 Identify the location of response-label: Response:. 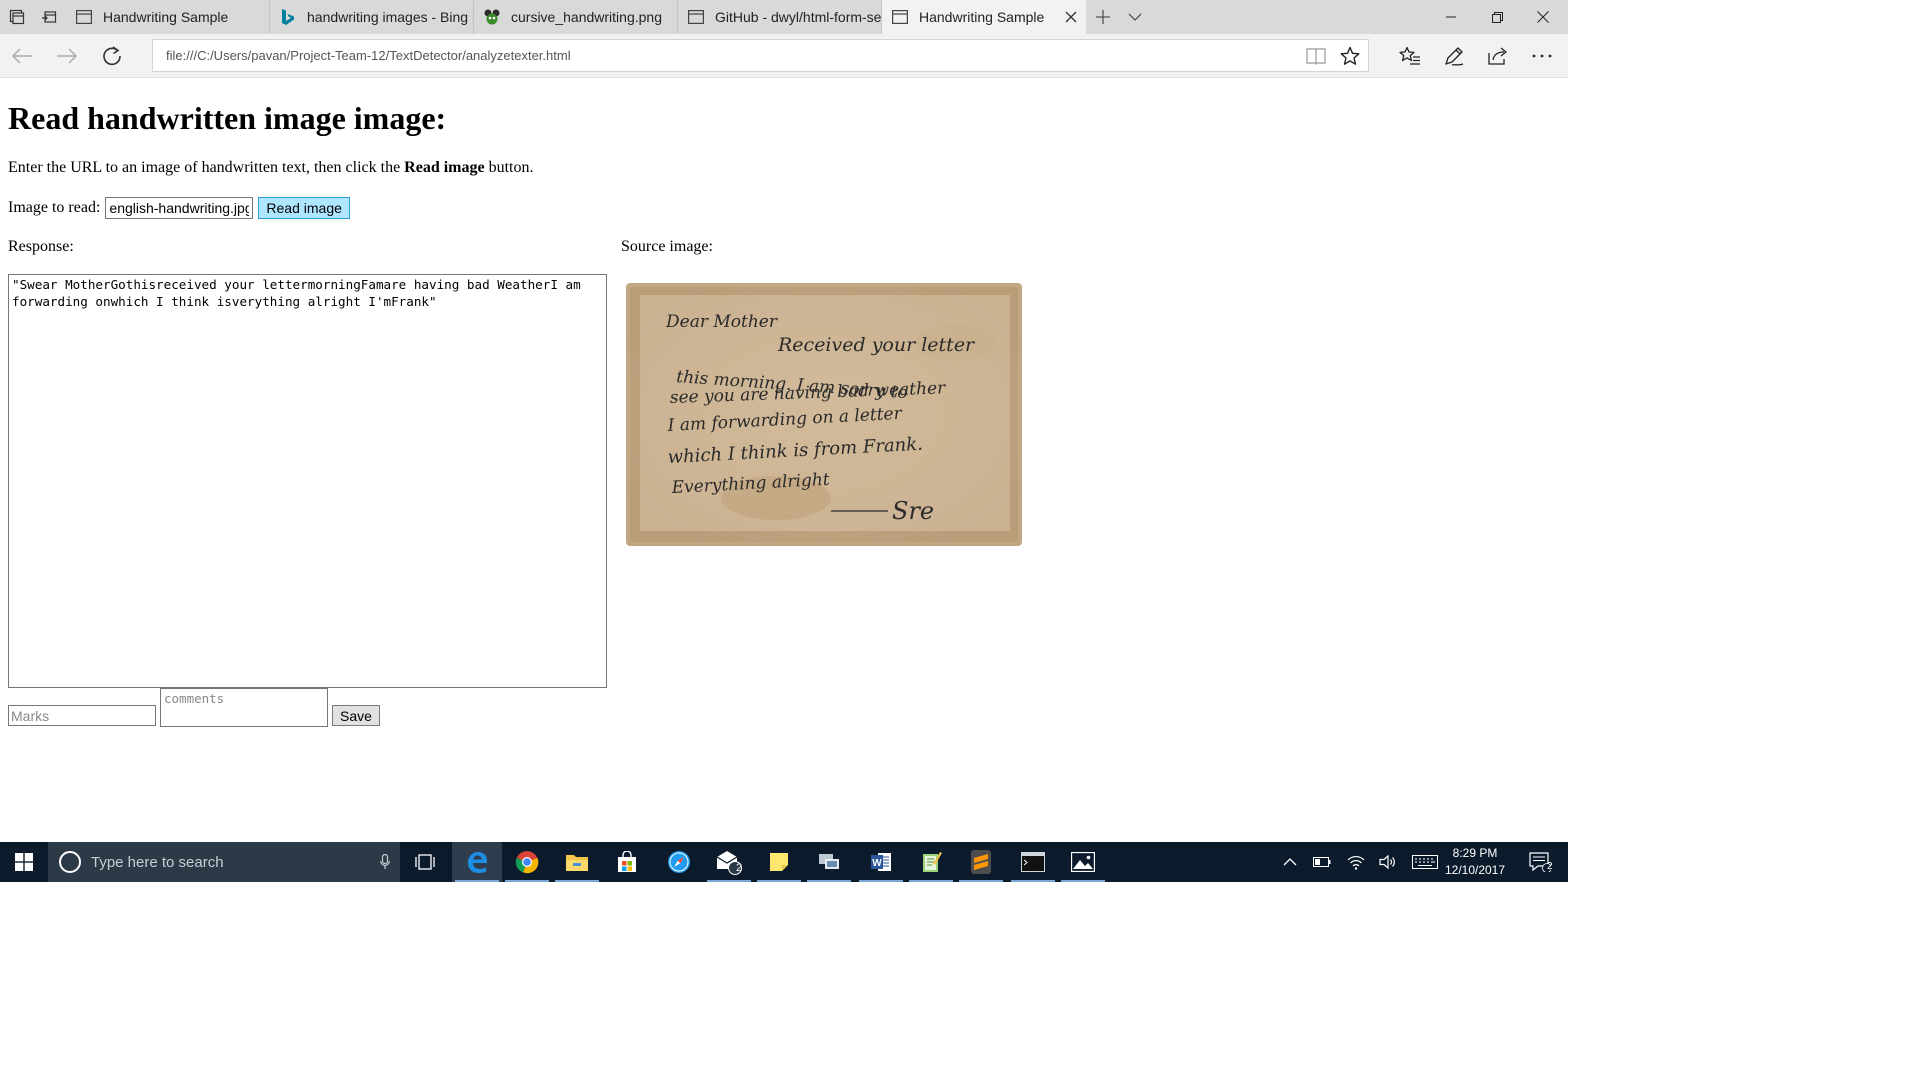
(41, 246).